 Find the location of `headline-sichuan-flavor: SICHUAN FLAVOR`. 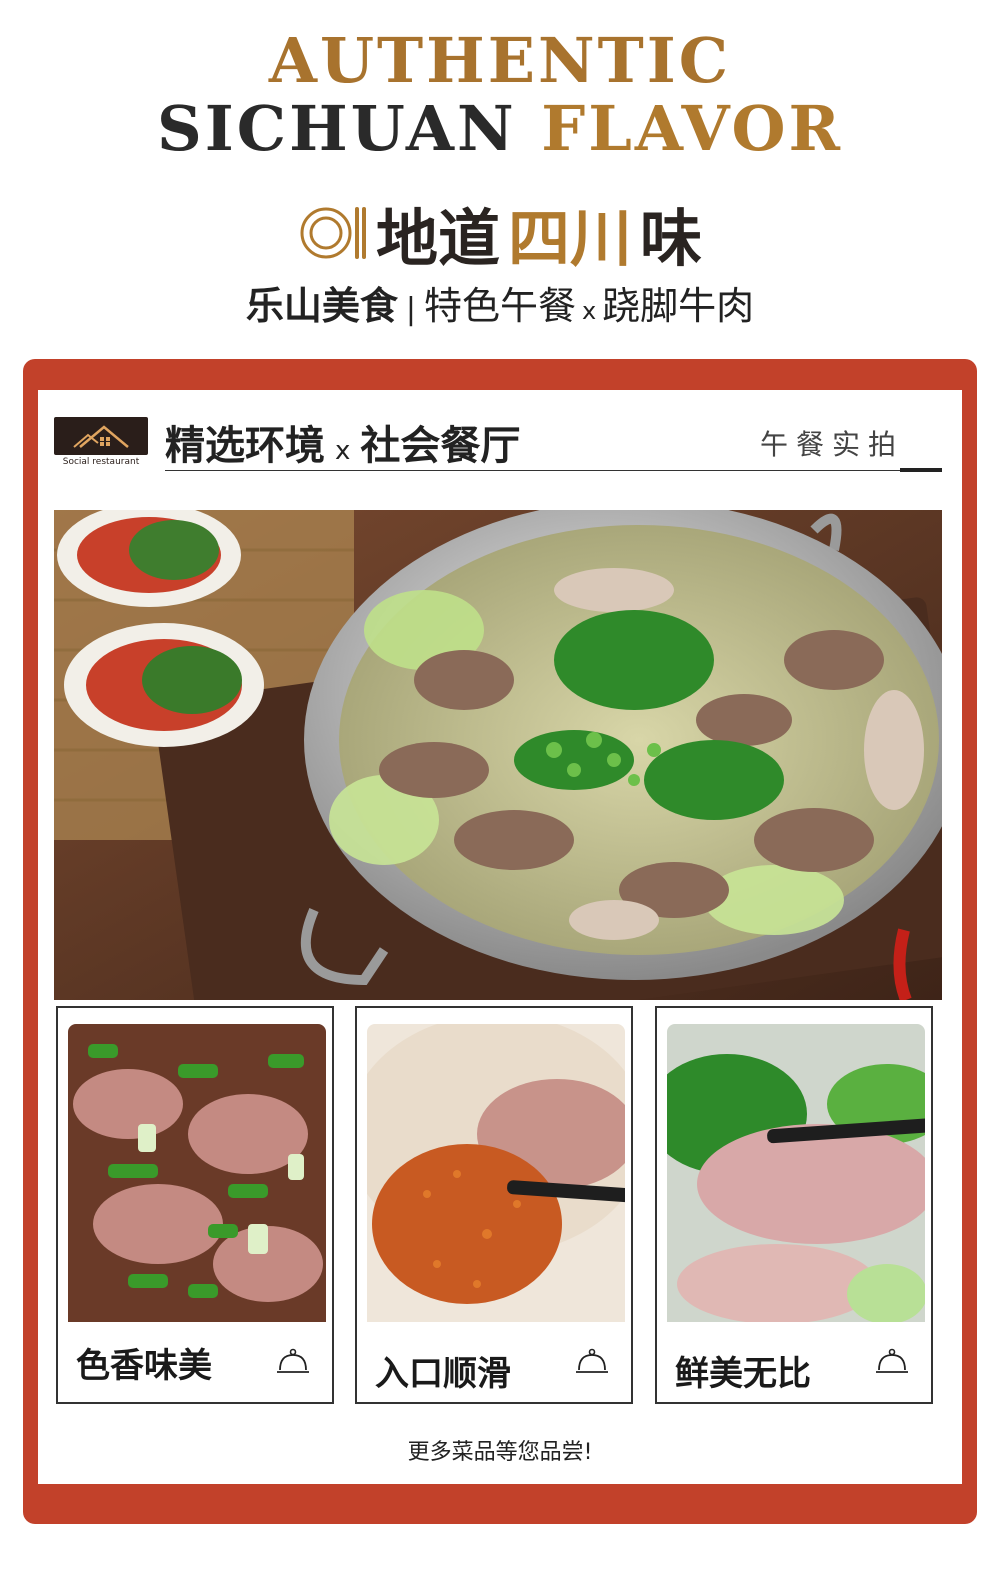

headline-sichuan-flavor: SICHUAN FLAVOR is located at coordinates (500, 128).